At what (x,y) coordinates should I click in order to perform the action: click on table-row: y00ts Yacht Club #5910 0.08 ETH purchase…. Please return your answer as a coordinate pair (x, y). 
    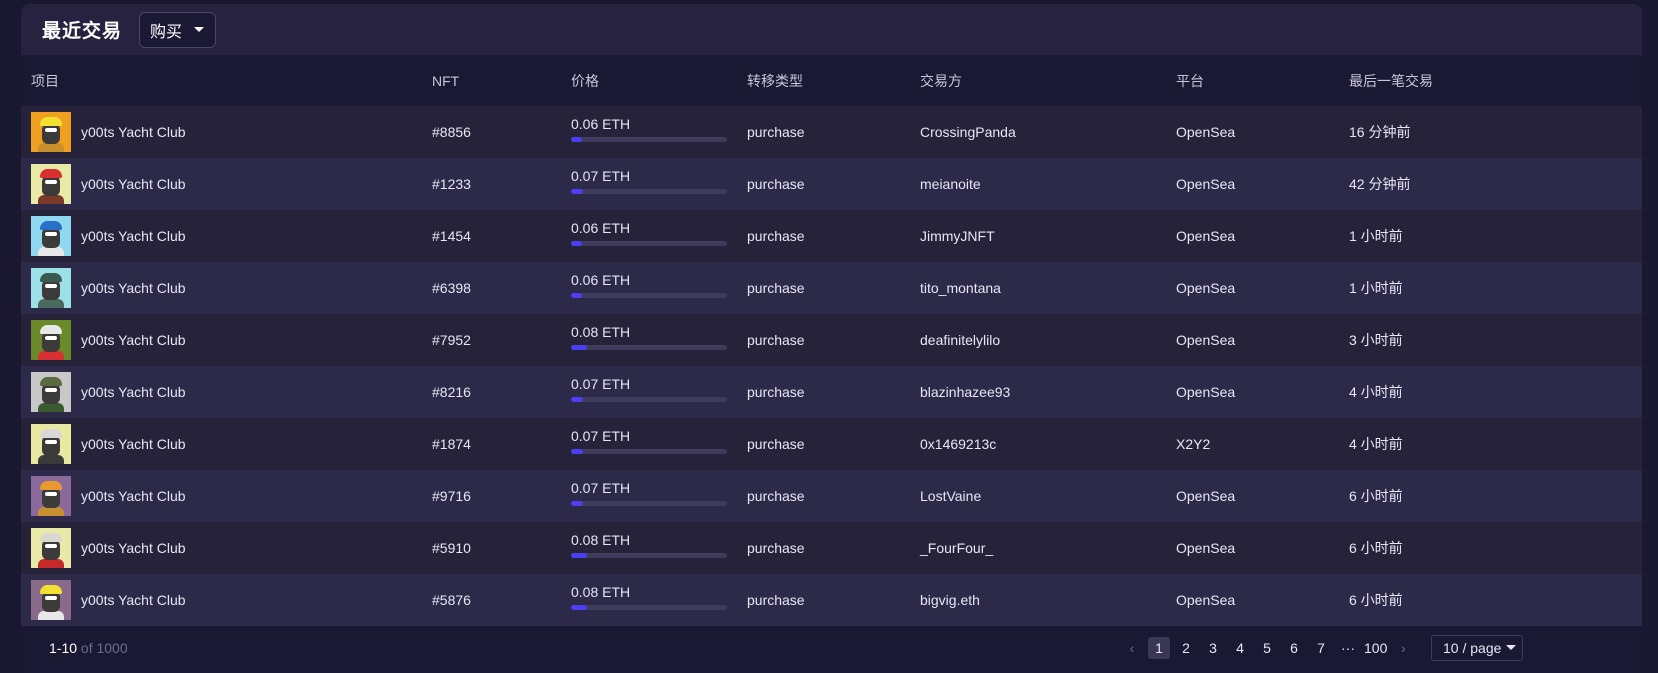
    Looking at the image, I should click on (831, 548).